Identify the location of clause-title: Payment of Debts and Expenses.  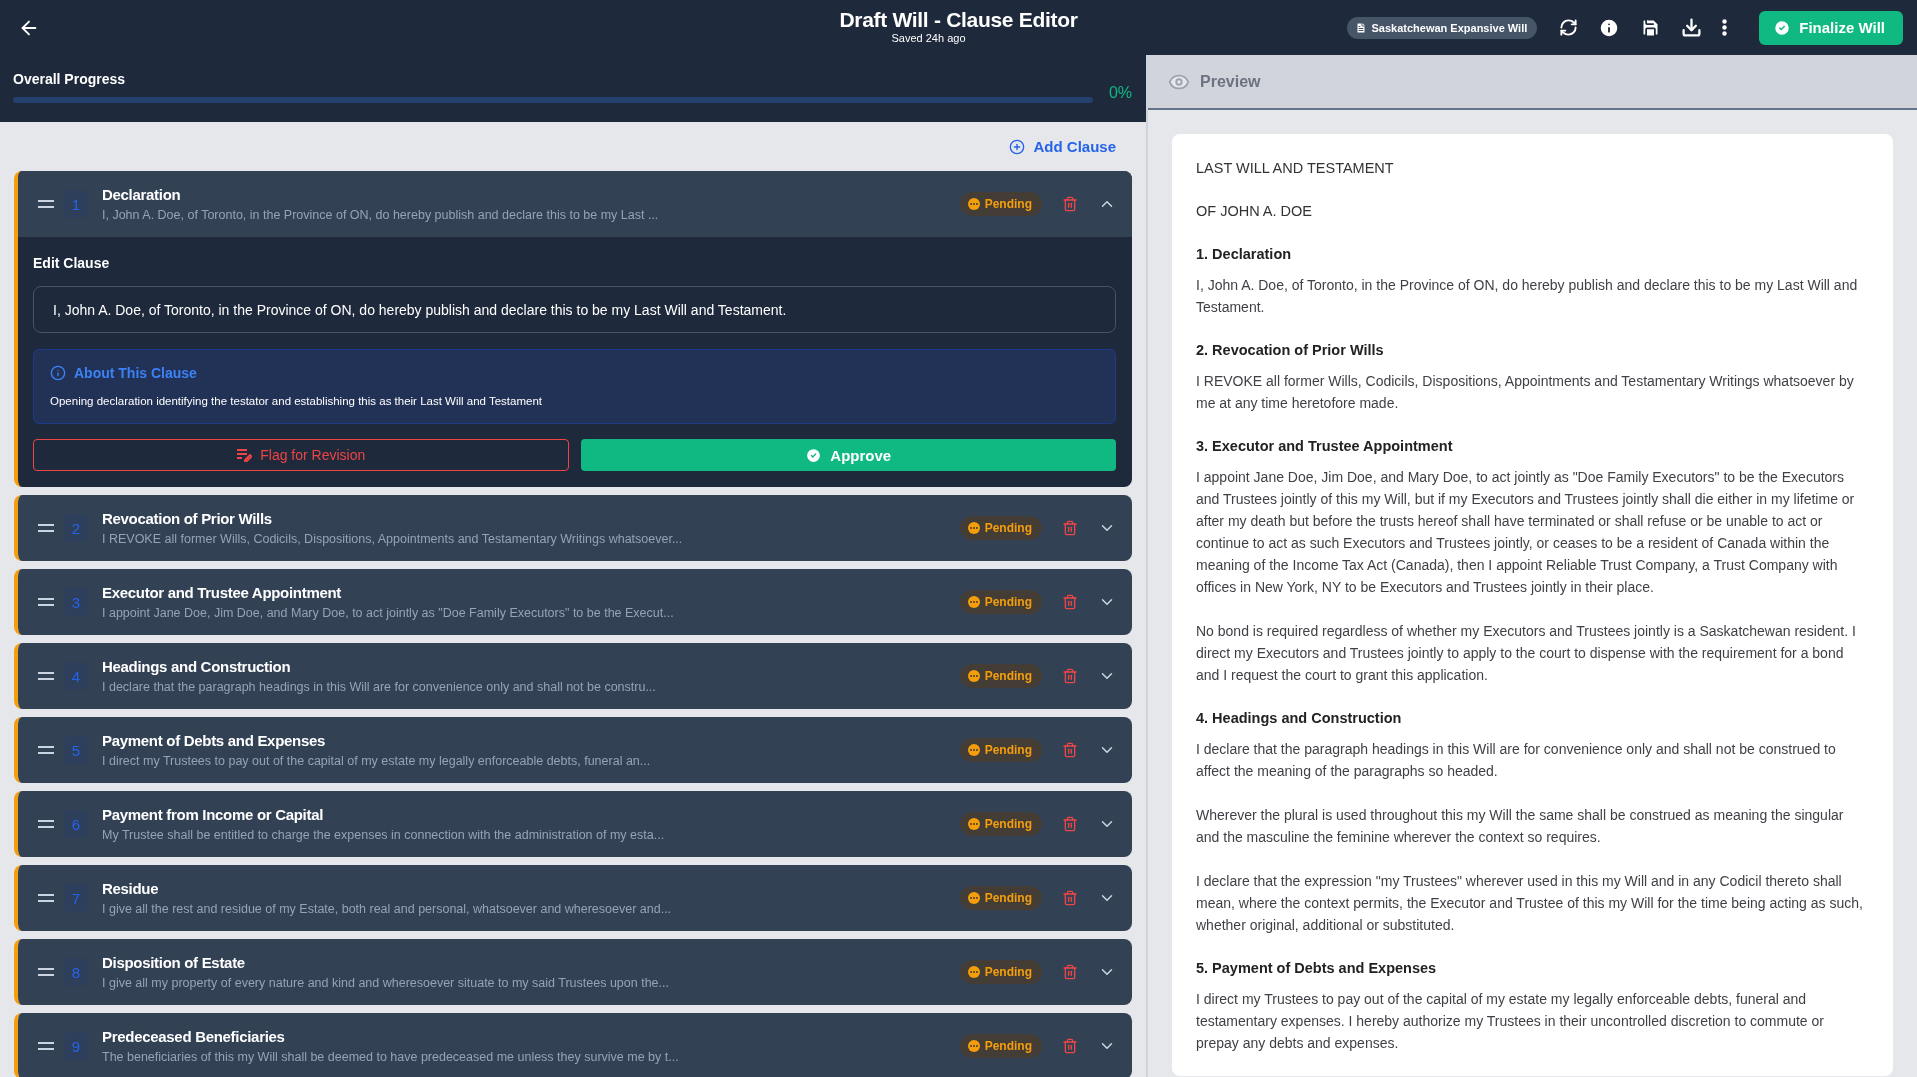
(214, 740).